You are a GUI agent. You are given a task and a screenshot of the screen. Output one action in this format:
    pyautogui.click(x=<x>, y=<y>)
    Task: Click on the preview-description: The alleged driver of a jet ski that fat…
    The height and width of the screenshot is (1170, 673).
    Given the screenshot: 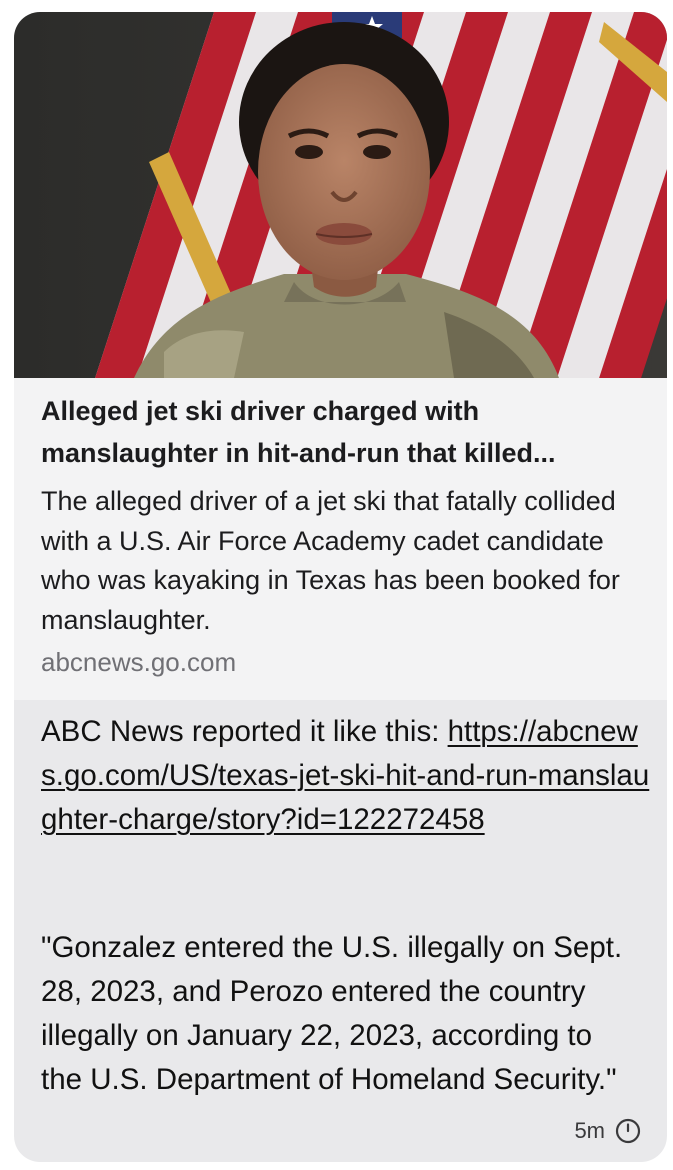 What is the action you would take?
    pyautogui.click(x=330, y=560)
    